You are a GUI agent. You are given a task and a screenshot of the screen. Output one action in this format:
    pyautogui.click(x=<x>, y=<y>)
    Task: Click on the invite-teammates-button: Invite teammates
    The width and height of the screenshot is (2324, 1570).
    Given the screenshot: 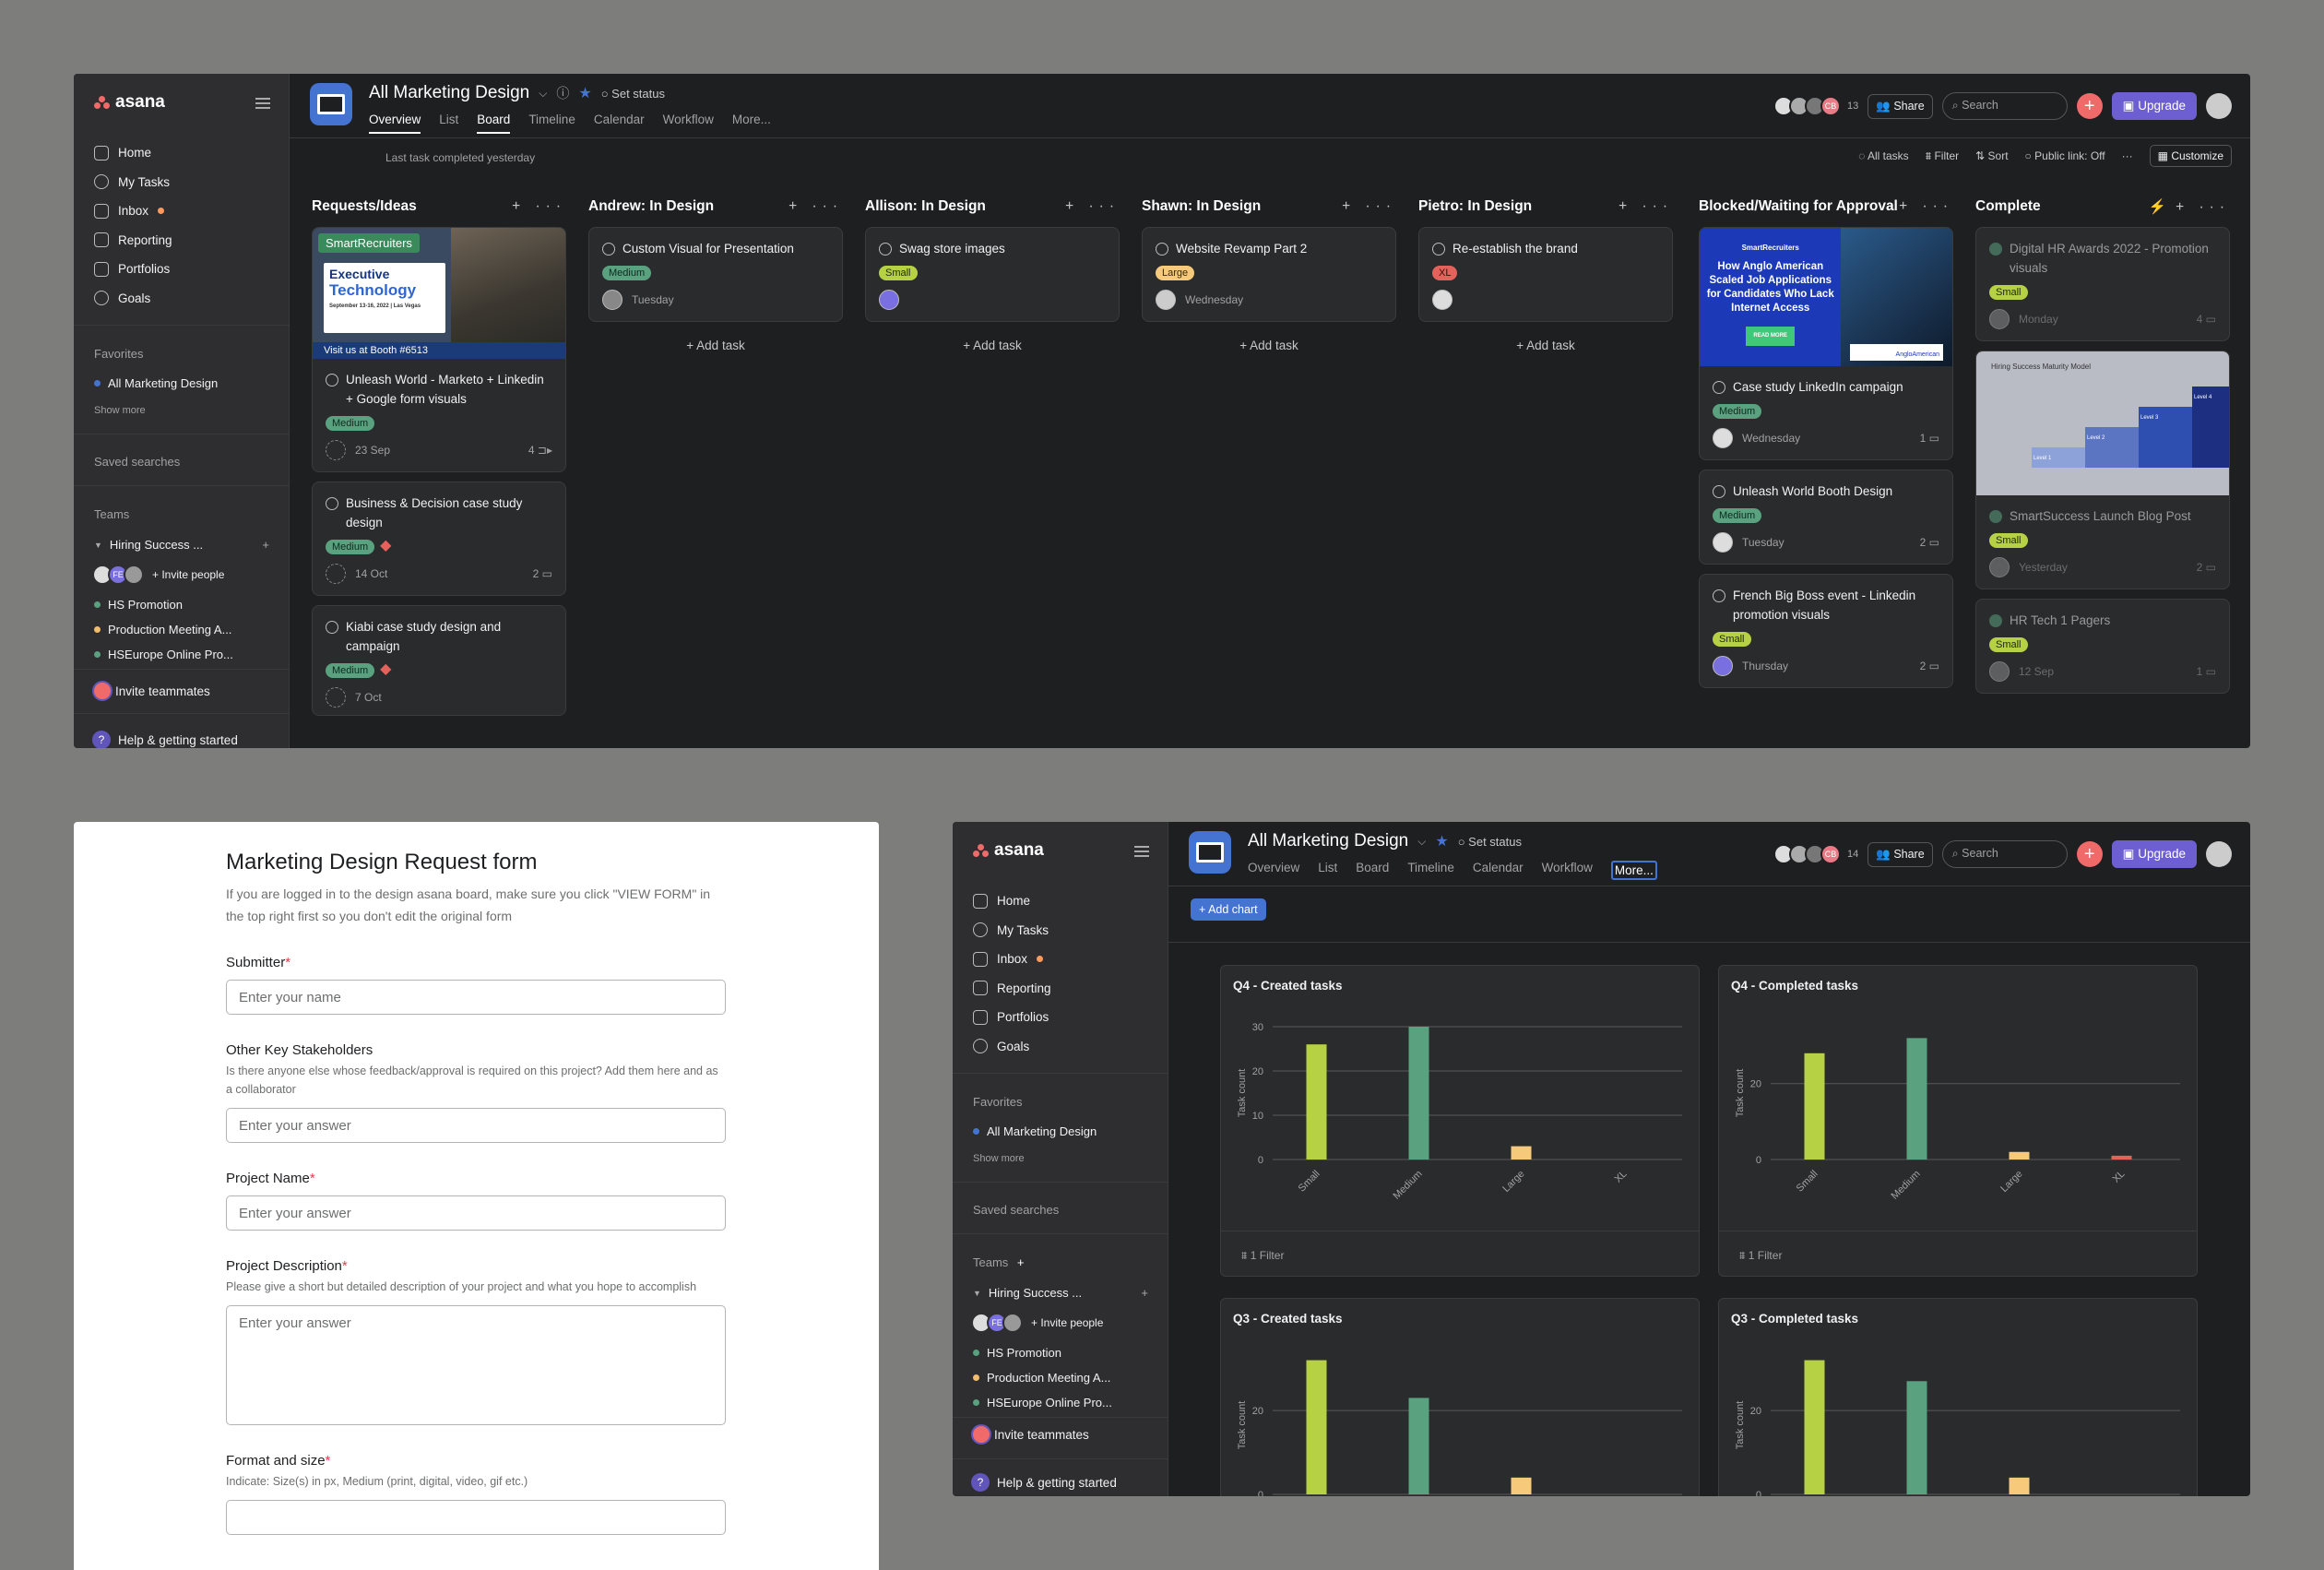 What is the action you would take?
    pyautogui.click(x=1030, y=1434)
    